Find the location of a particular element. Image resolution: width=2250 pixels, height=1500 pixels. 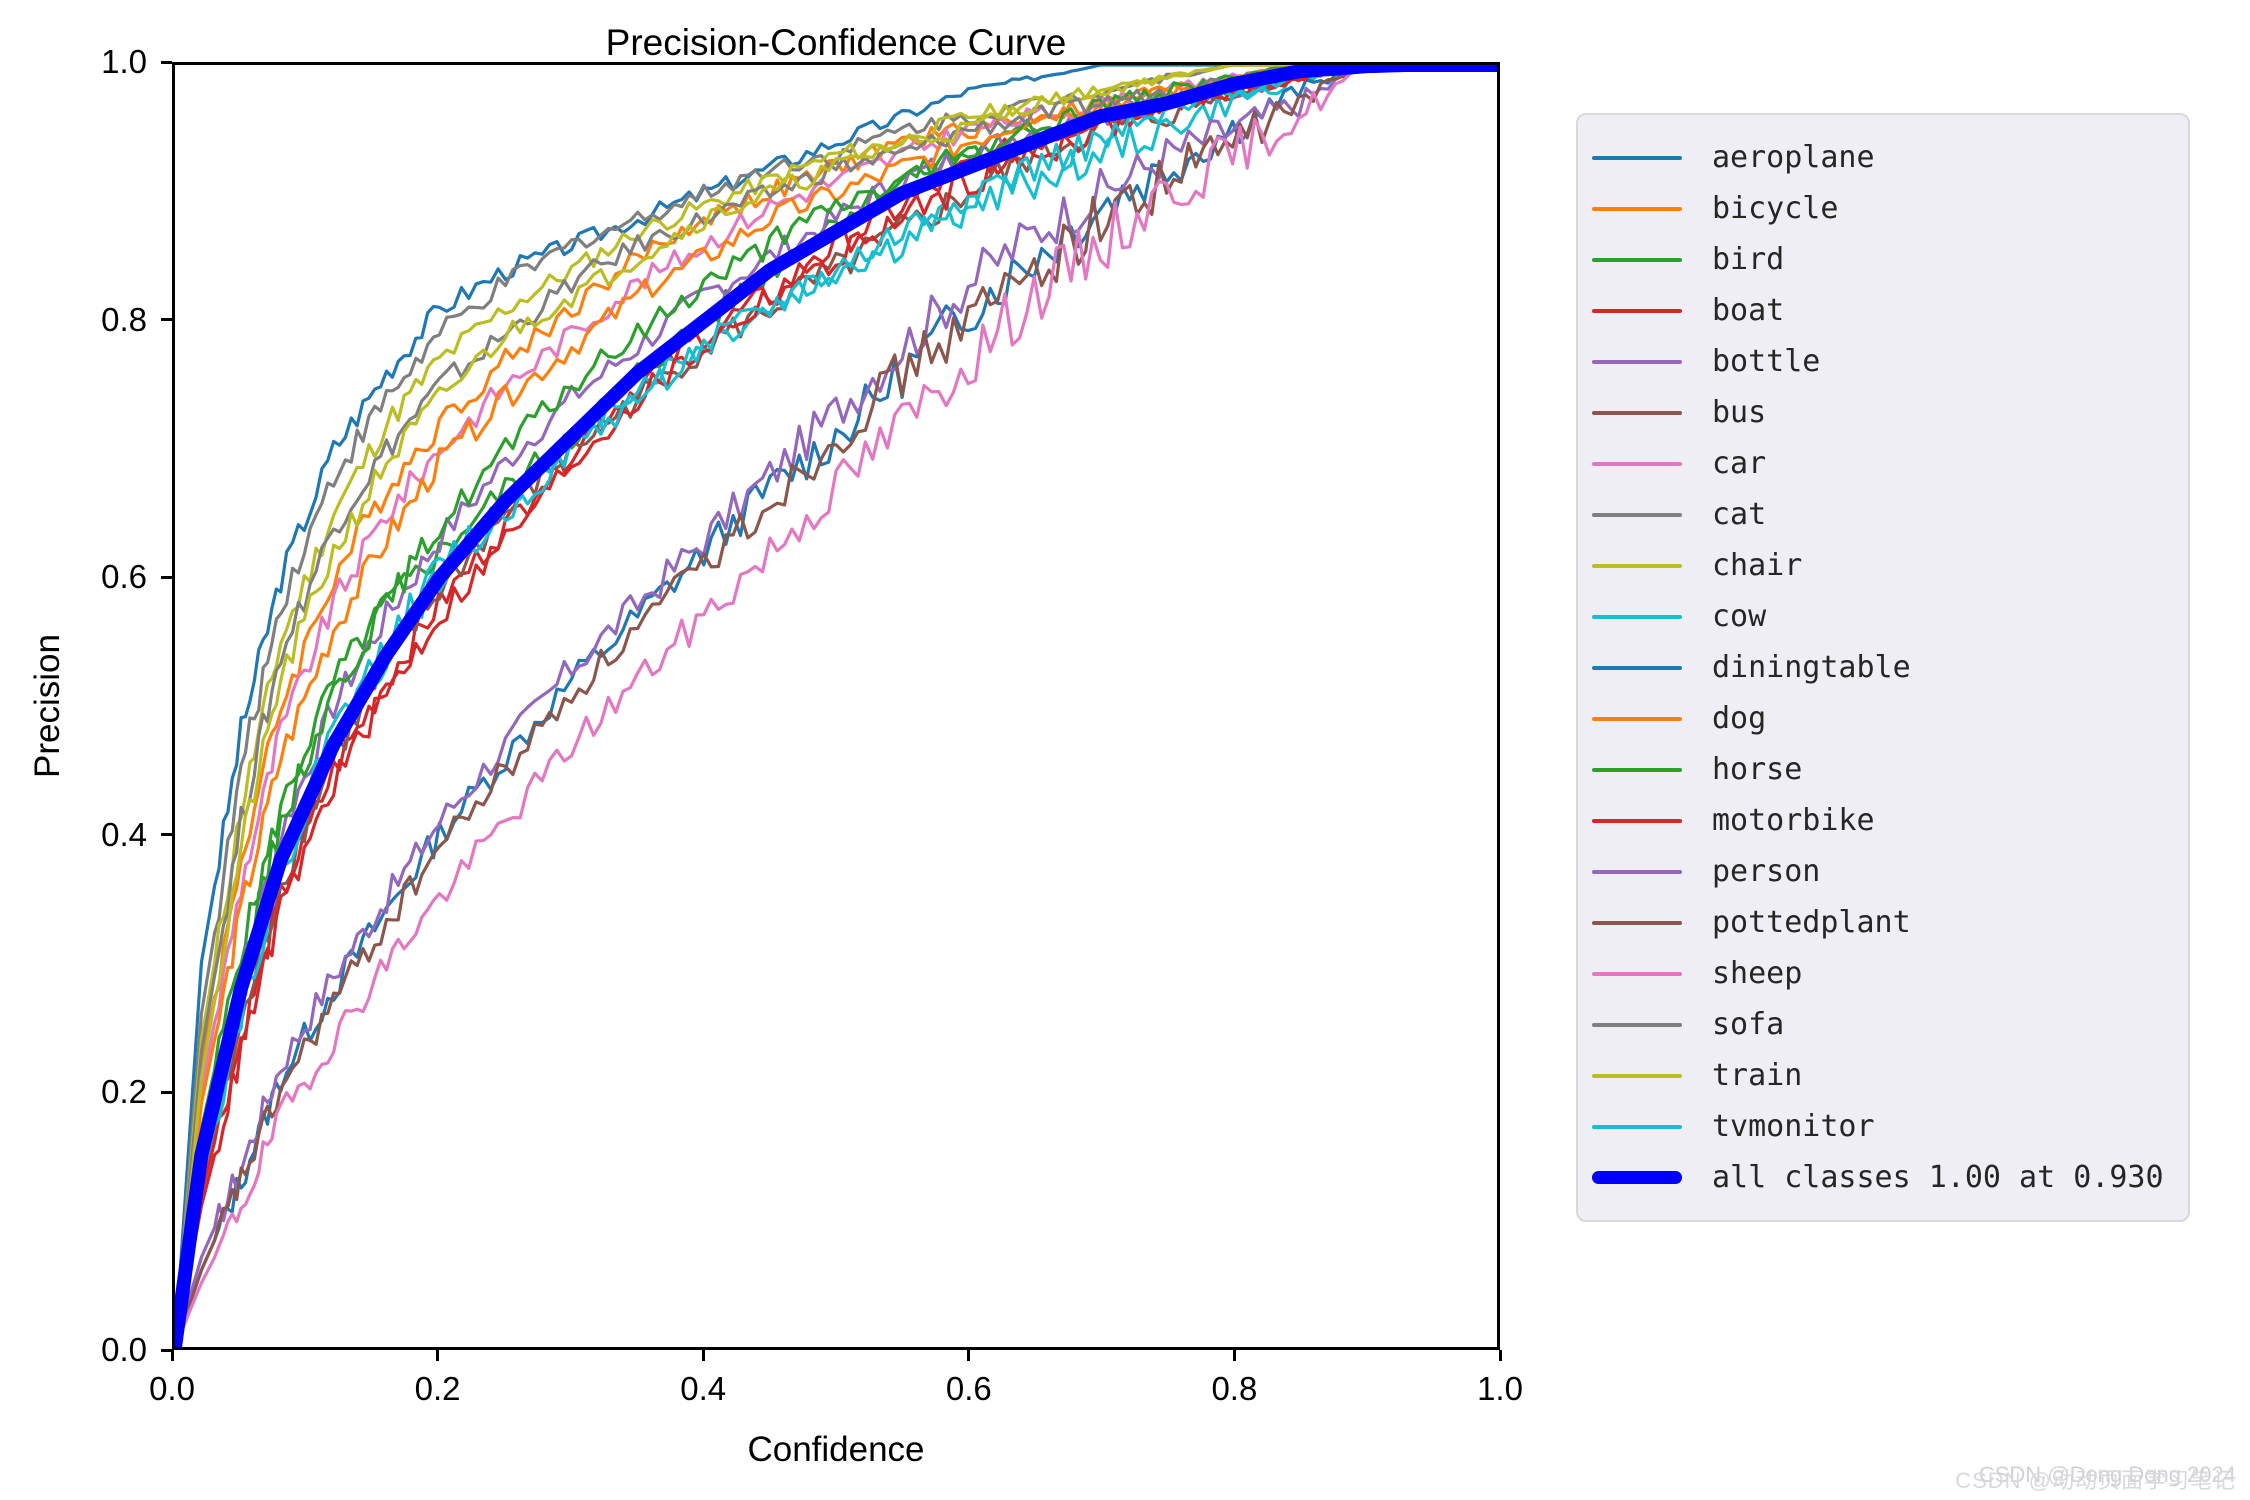

legend-item: bottle is located at coordinates (1883, 361).